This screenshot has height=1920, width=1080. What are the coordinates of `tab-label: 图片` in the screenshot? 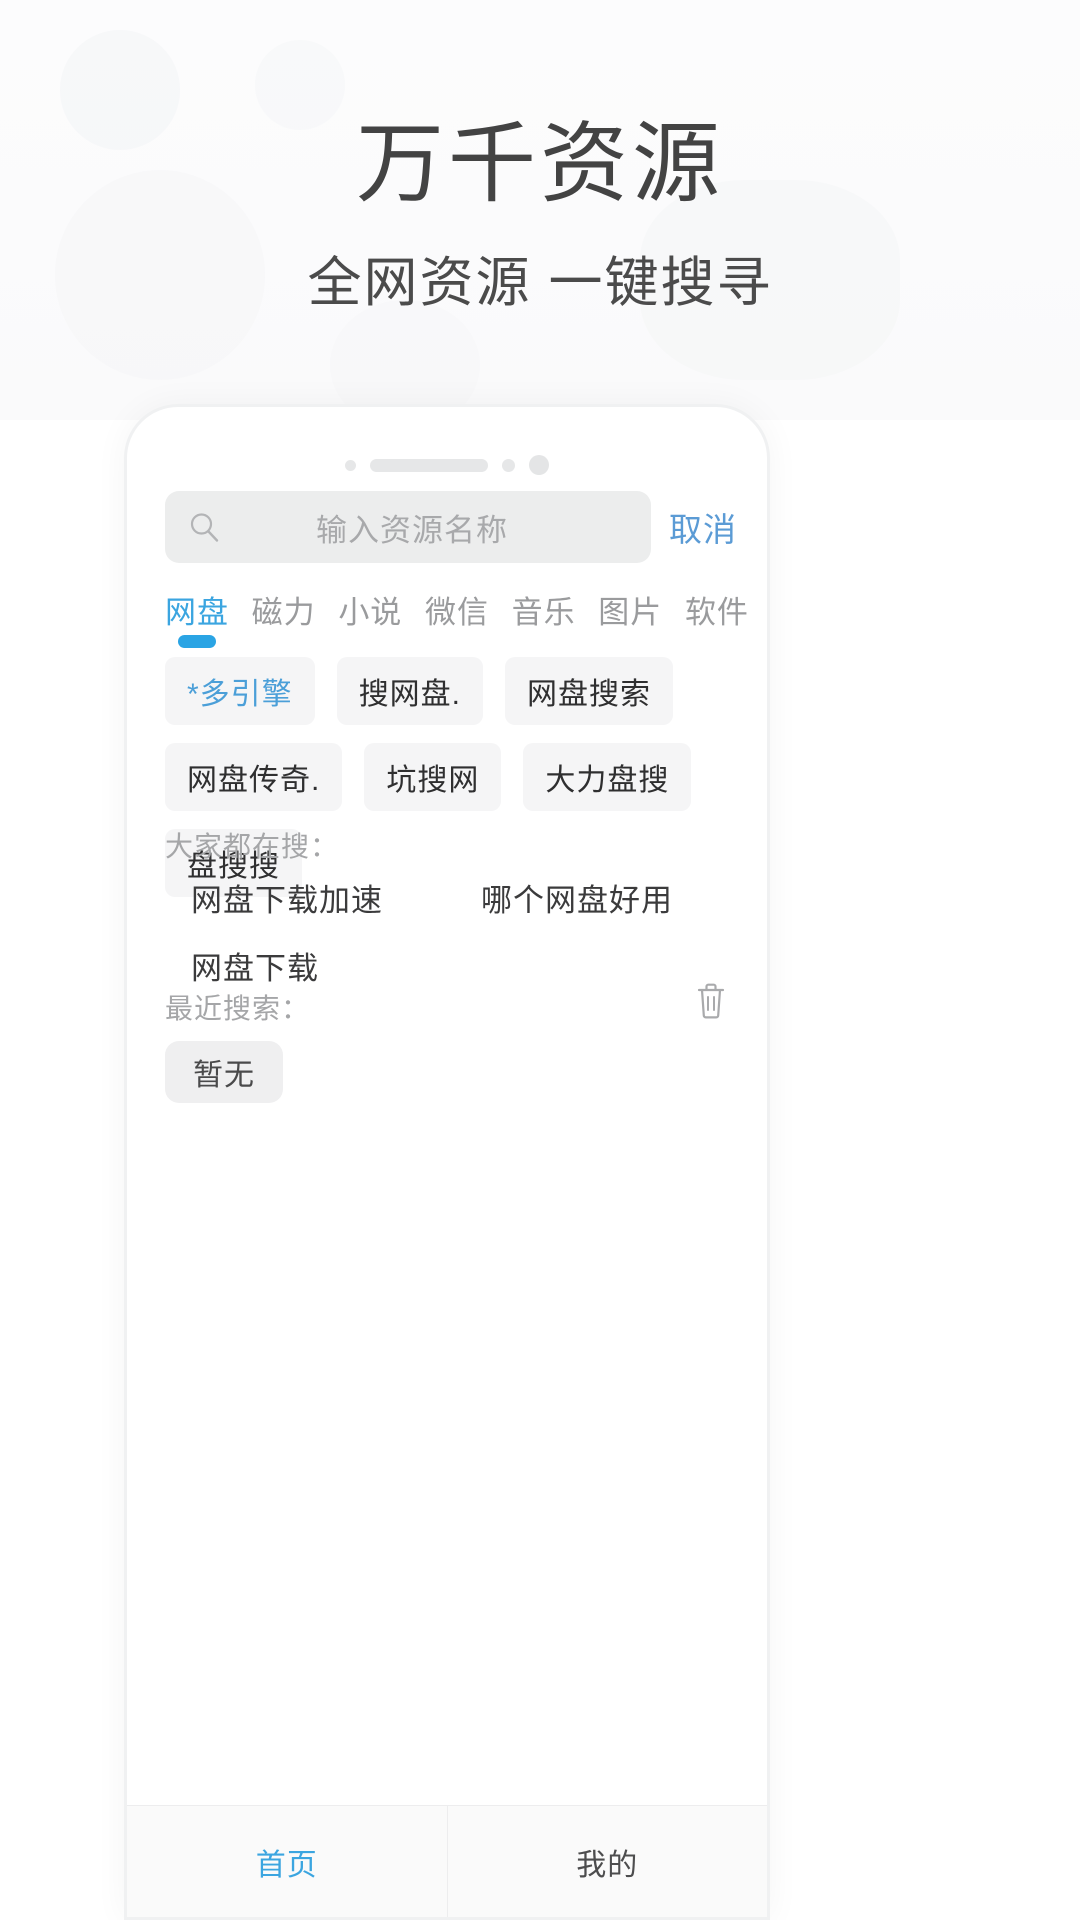 It's located at (630, 612).